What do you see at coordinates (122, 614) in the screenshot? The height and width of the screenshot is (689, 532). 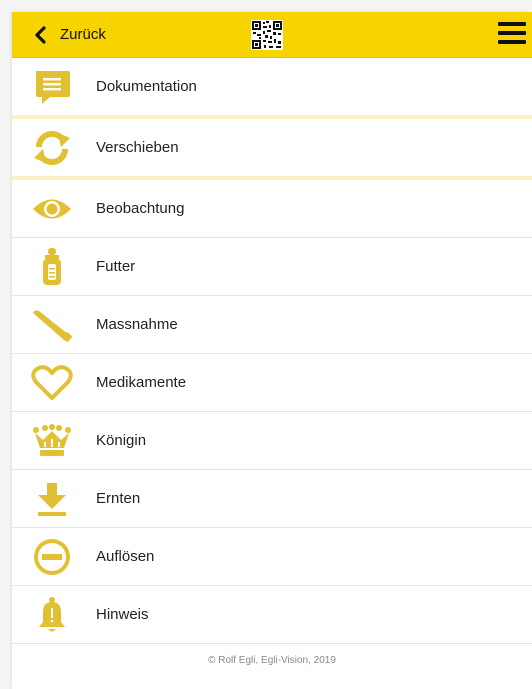 I see `menu-item-label: Hinweis` at bounding box center [122, 614].